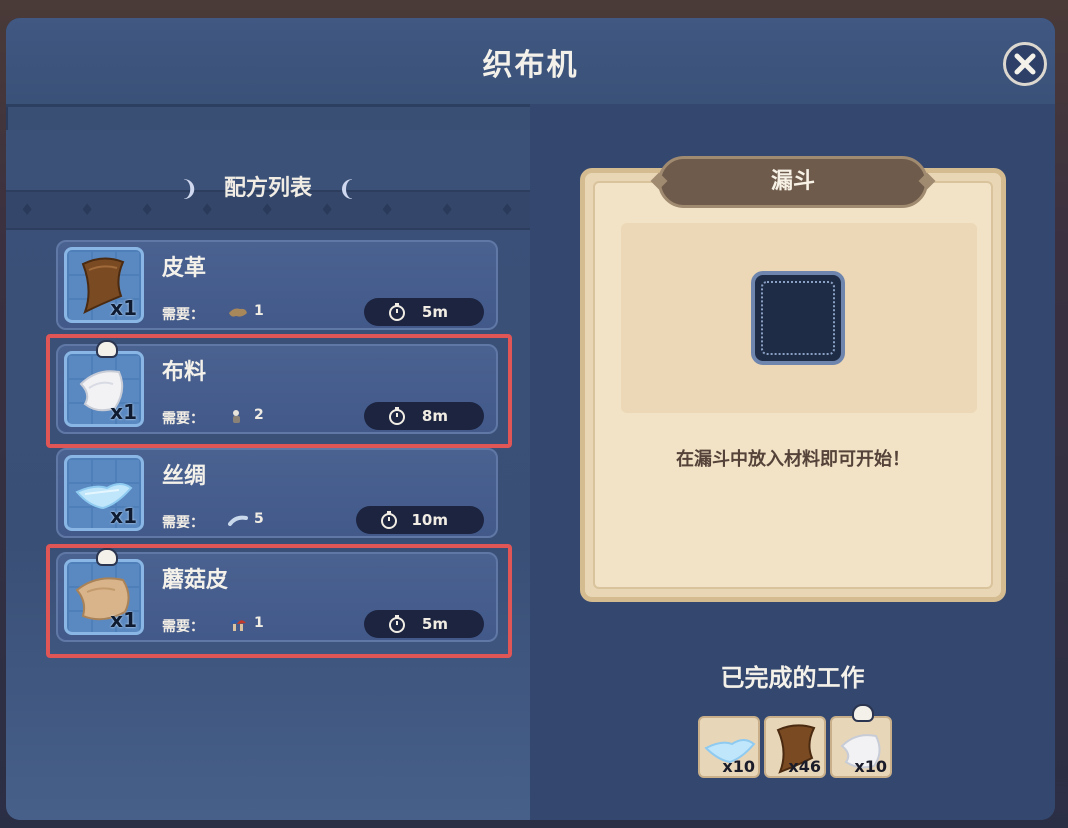  What do you see at coordinates (795, 747) in the screenshot?
I see `completed-item-leather: x46` at bounding box center [795, 747].